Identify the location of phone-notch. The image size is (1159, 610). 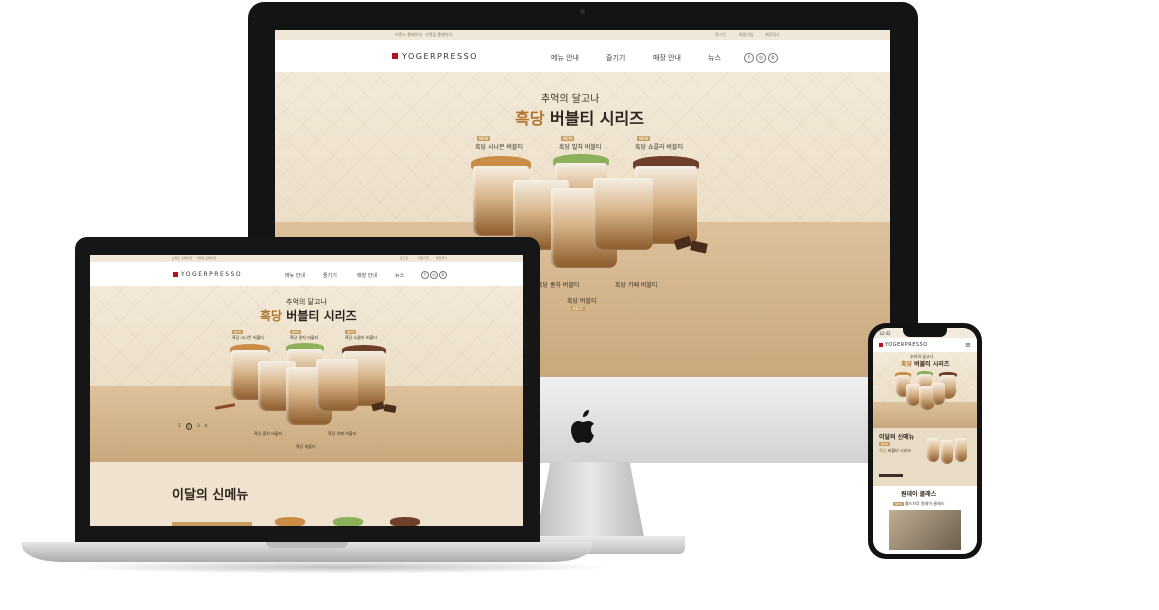
(925, 332).